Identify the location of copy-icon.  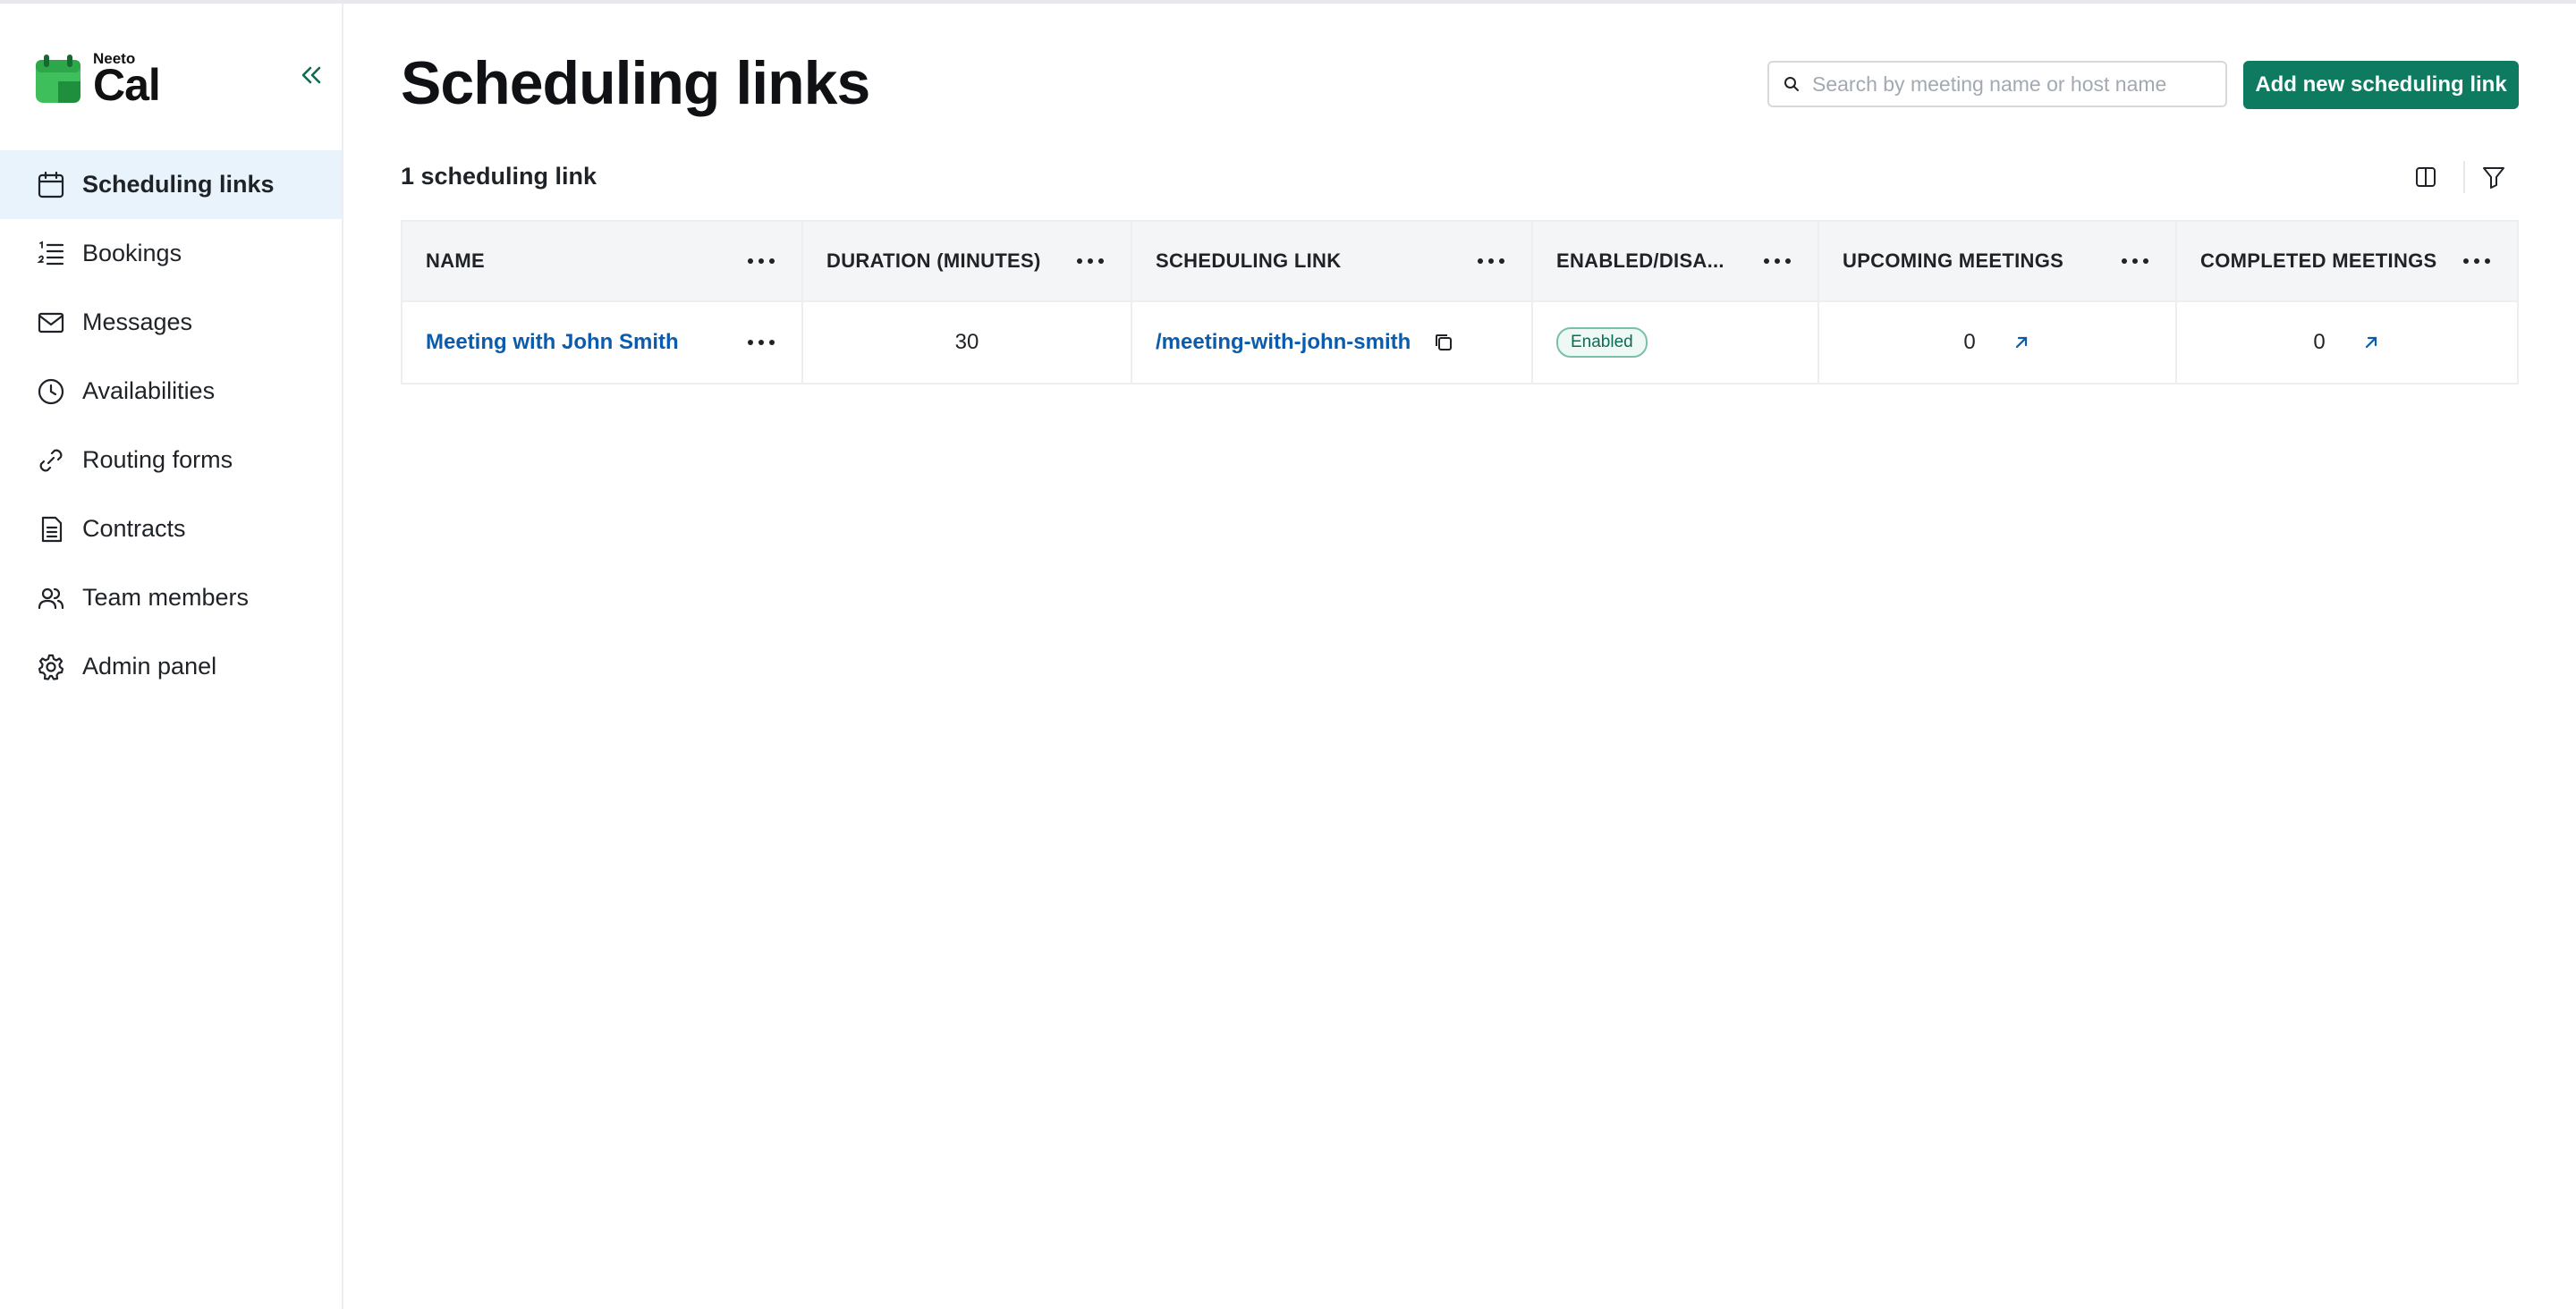
(1443, 342).